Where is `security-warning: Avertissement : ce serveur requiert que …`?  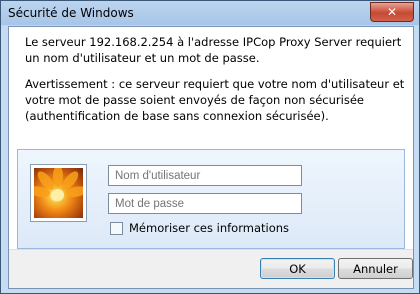
security-warning: Avertissement : ce serveur requiert que … is located at coordinates (215, 100).